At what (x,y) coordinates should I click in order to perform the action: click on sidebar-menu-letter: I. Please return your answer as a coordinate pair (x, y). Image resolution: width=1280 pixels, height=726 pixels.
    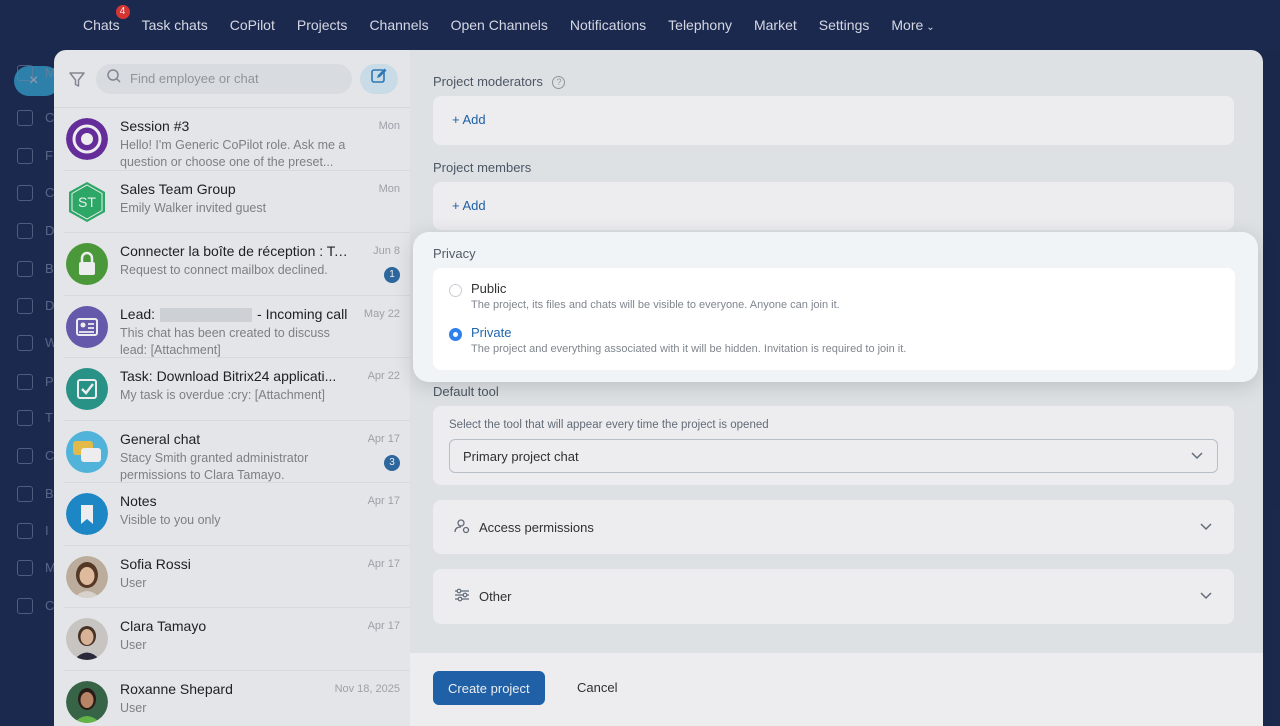
    Looking at the image, I should click on (47, 530).